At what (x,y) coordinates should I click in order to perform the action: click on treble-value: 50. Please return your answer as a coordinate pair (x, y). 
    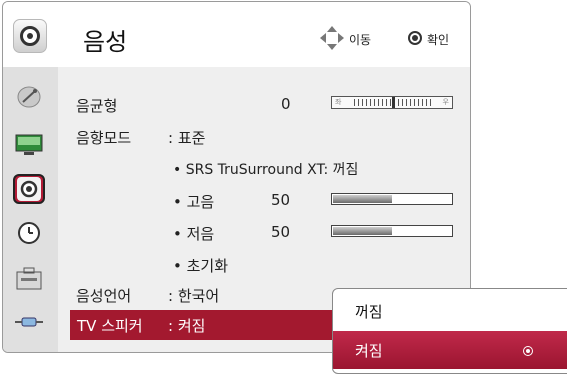
    Looking at the image, I should click on (281, 200).